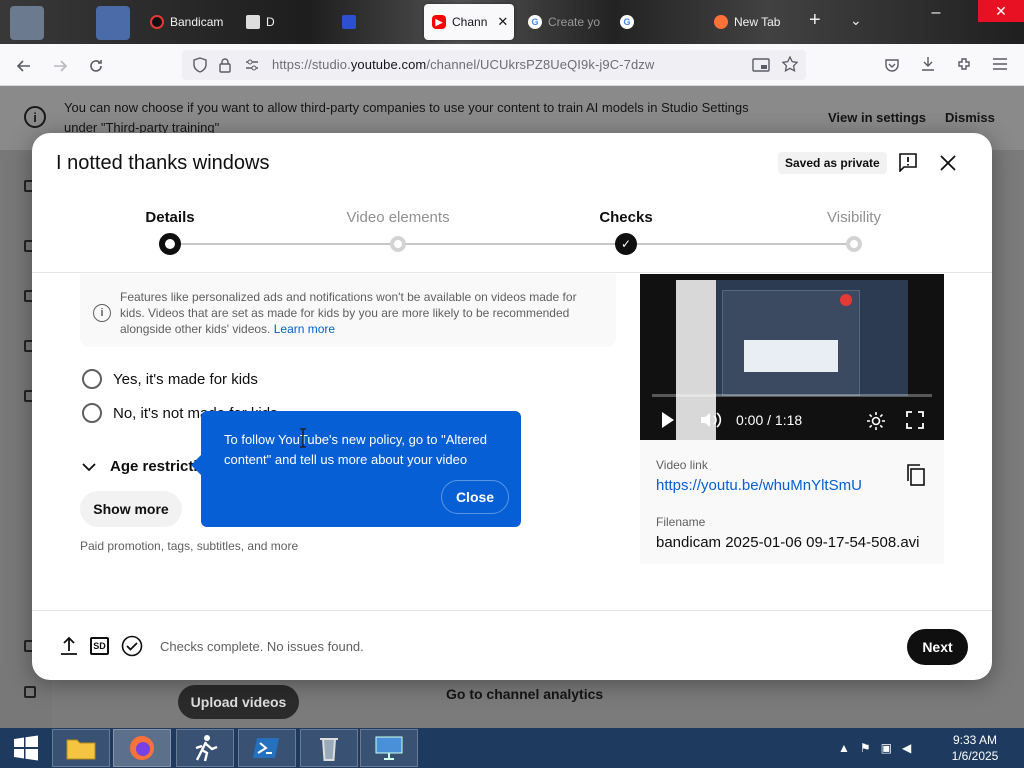 This screenshot has width=1024, height=768. I want to click on url-domain: youtube.com, so click(388, 64).